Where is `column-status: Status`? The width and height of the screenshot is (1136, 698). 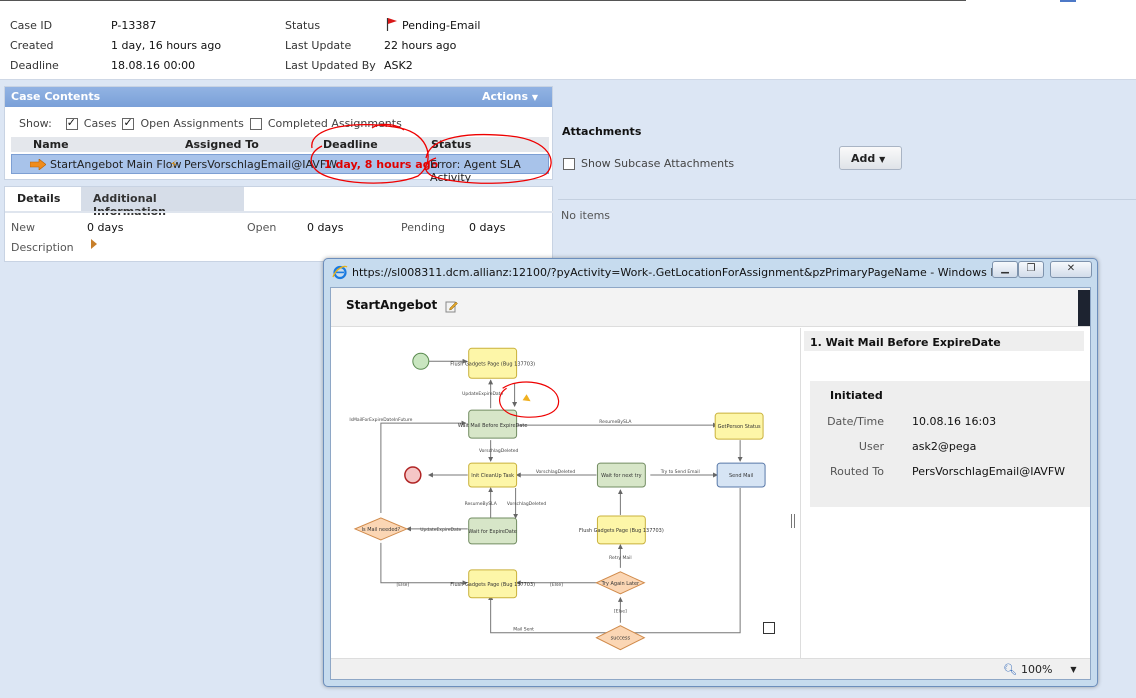 column-status: Status is located at coordinates (451, 144).